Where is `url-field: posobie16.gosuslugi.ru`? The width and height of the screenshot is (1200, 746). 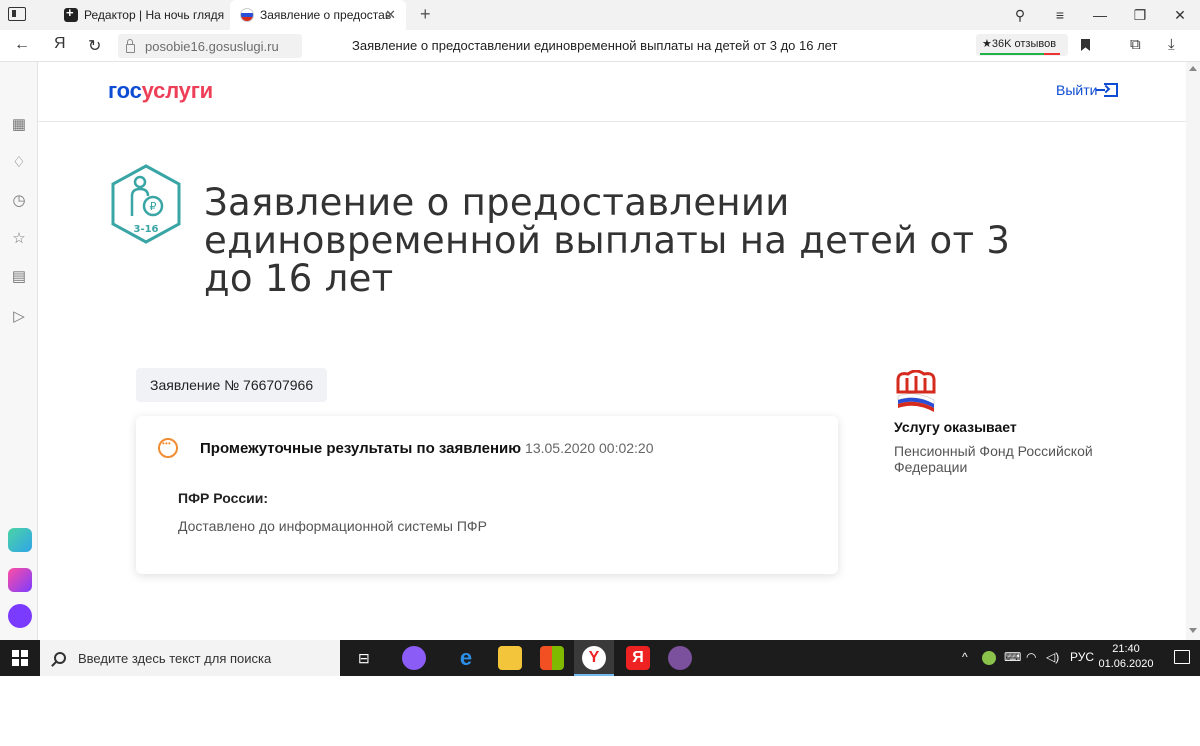
url-field: posobie16.gosuslugi.ru is located at coordinates (210, 46).